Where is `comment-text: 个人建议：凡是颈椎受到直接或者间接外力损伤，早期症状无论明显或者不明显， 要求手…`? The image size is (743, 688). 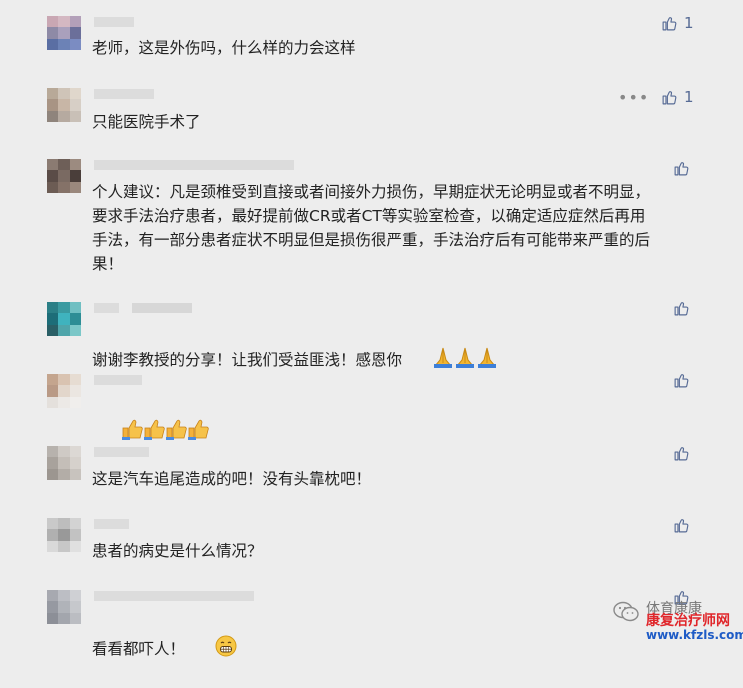
comment-text: 个人建议：凡是颈椎受到直接或者间接外力损伤，早期症状无论明显或者不明显， 要求手… is located at coordinates (371, 228).